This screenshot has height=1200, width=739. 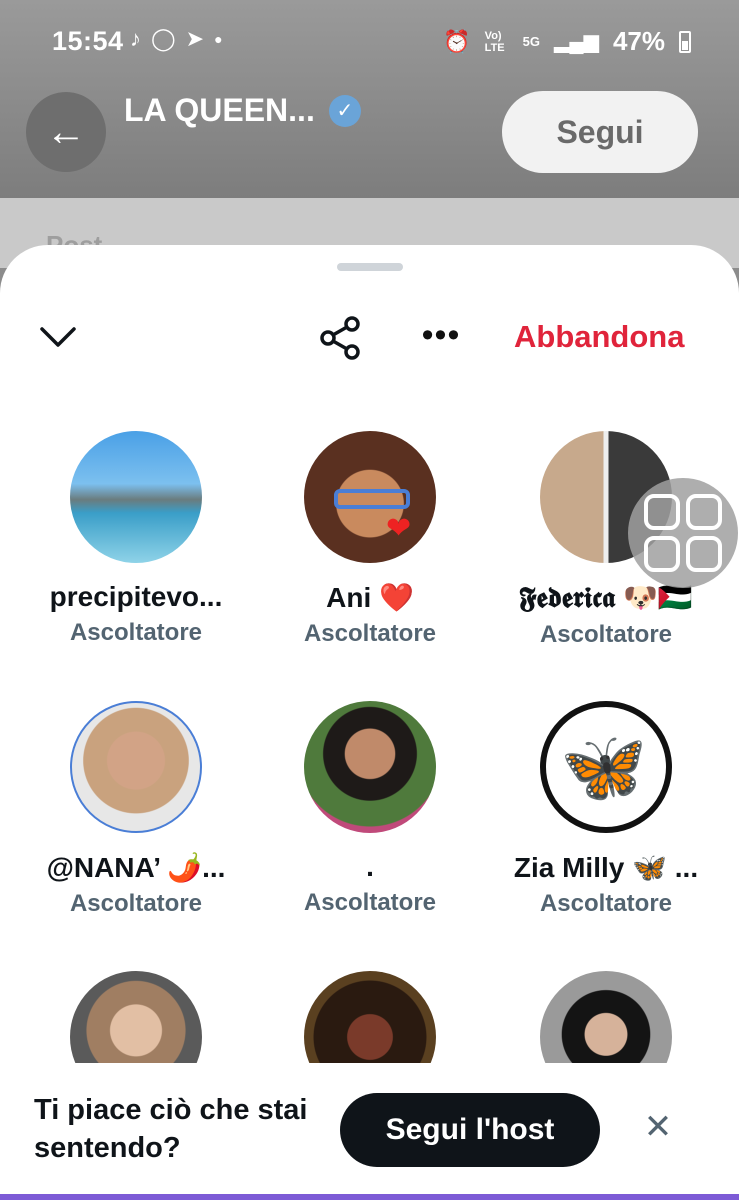 What do you see at coordinates (600, 132) in the screenshot?
I see `follow-button: Segui` at bounding box center [600, 132].